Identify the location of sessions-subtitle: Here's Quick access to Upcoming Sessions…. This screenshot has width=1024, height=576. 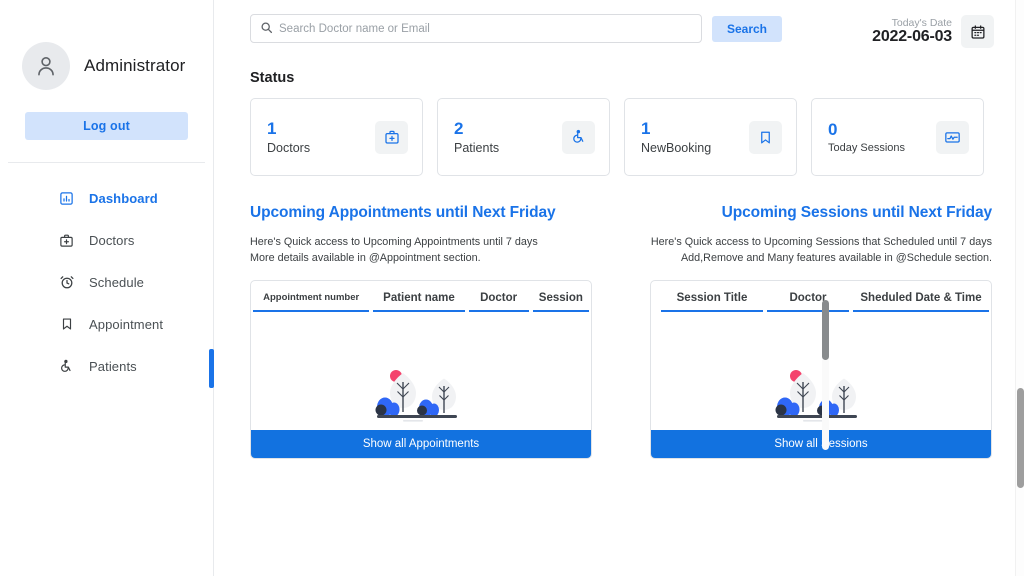
(821, 250).